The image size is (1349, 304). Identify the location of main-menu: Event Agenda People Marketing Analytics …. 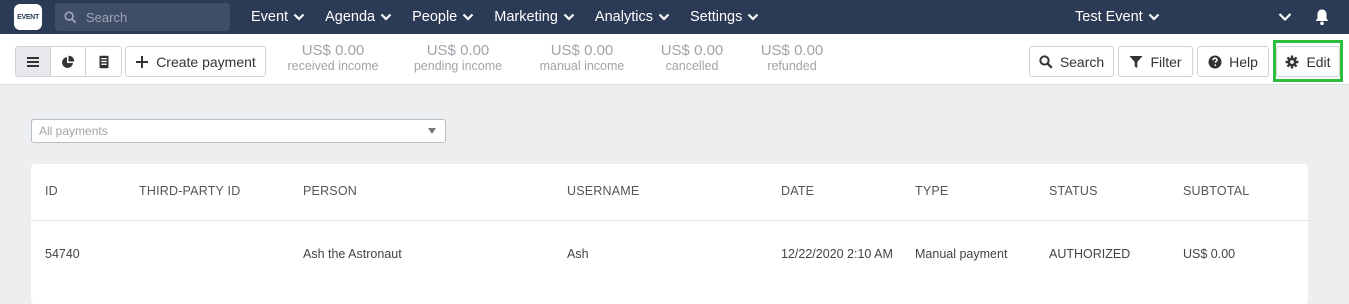
(515, 17).